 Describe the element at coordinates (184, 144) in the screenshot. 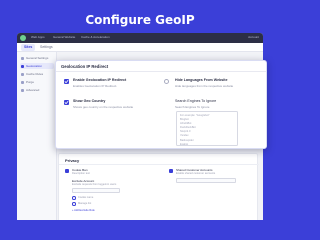

I see `bot-entry: Exabot` at that location.